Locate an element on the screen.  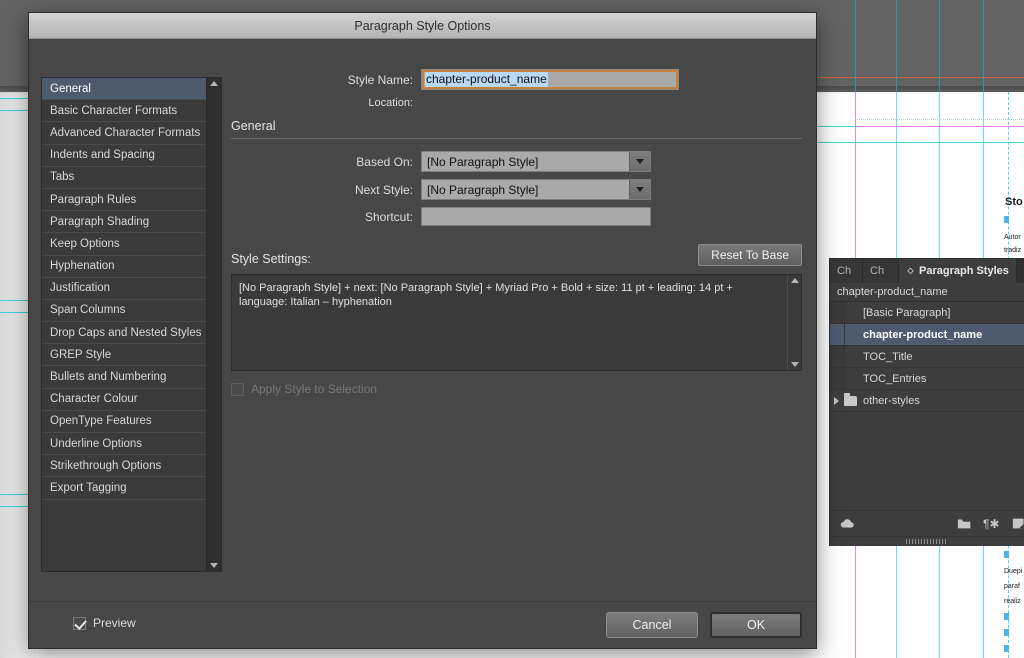
panel-tab-label: Paragraph Styles is located at coordinates (964, 271).